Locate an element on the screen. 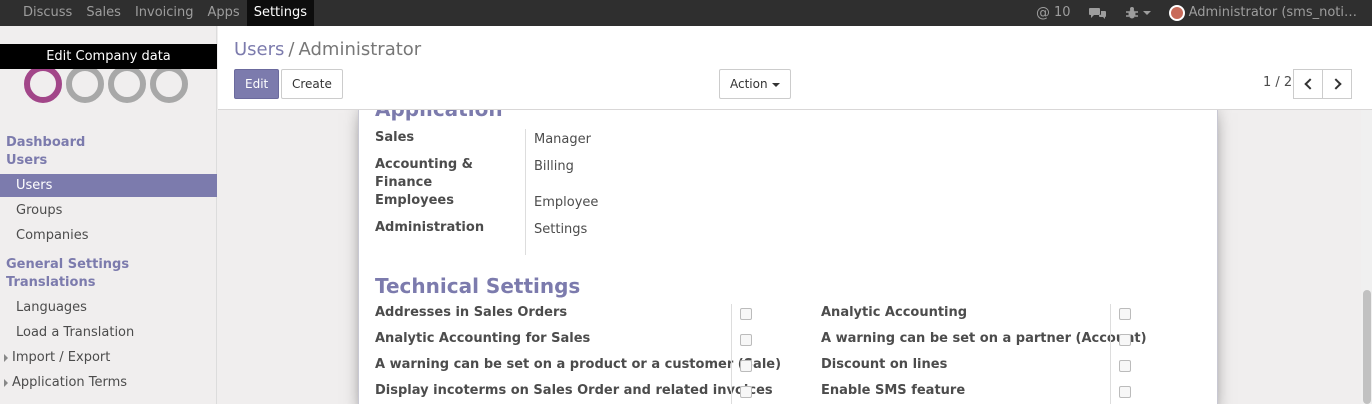  action-dropdown: Action is located at coordinates (755, 84).